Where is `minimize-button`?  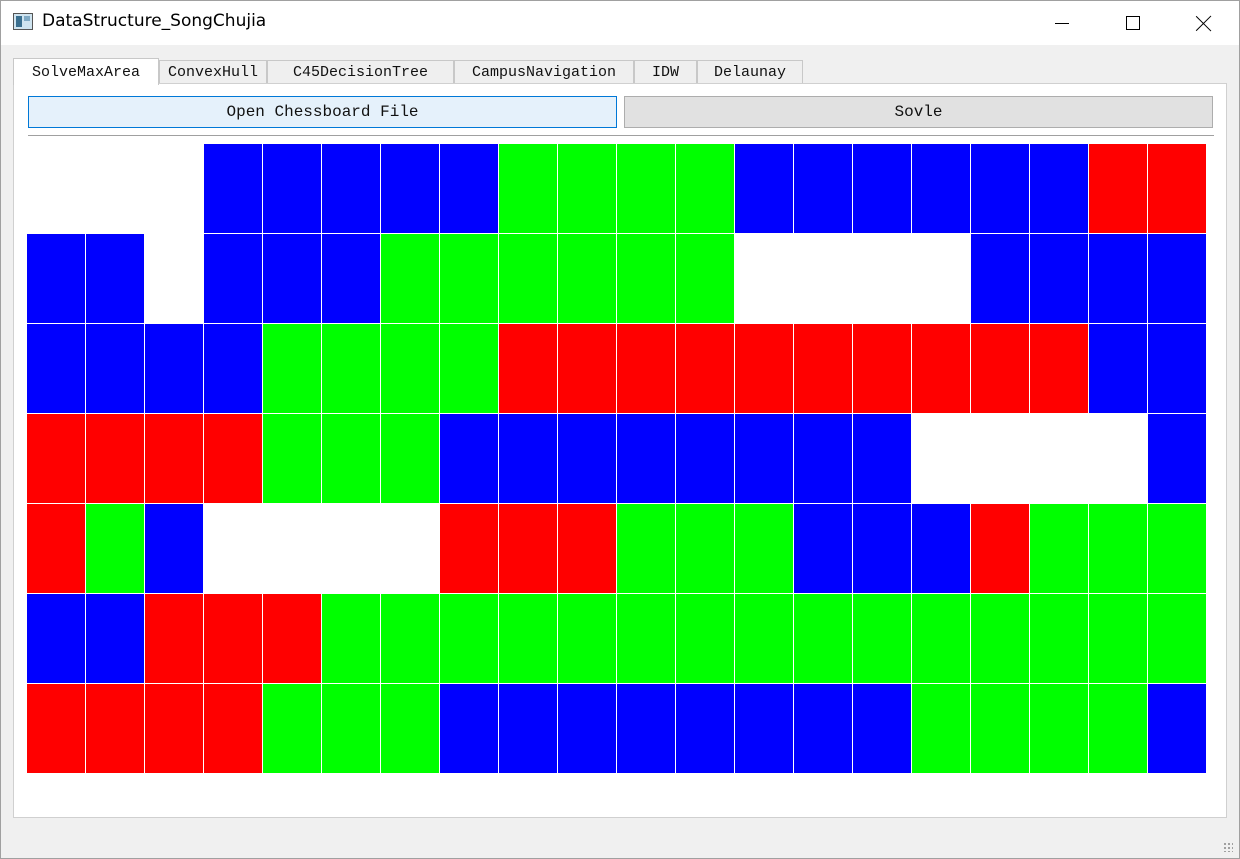 minimize-button is located at coordinates (1062, 23).